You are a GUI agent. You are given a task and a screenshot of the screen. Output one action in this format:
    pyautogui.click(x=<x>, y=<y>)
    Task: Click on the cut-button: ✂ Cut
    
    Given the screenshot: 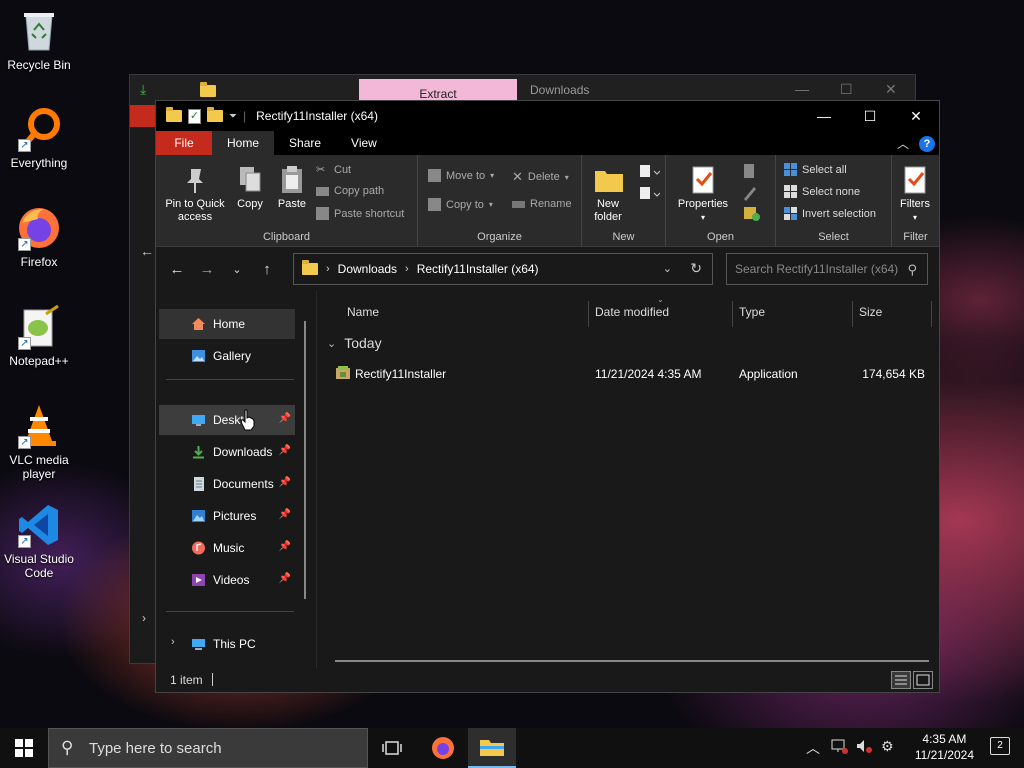 What is the action you would take?
    pyautogui.click(x=333, y=170)
    